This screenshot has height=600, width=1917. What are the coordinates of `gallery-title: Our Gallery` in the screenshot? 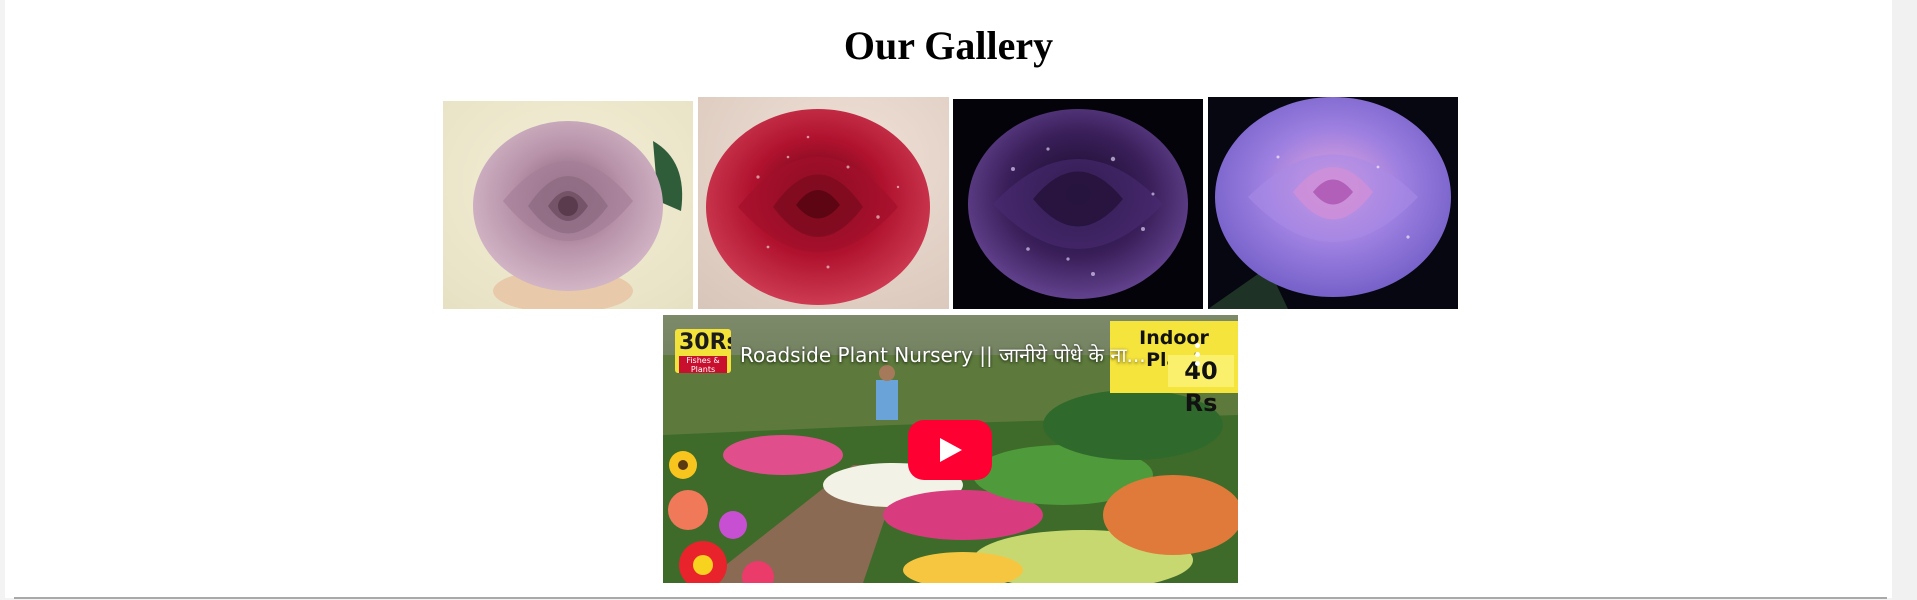 It's located at (948, 45).